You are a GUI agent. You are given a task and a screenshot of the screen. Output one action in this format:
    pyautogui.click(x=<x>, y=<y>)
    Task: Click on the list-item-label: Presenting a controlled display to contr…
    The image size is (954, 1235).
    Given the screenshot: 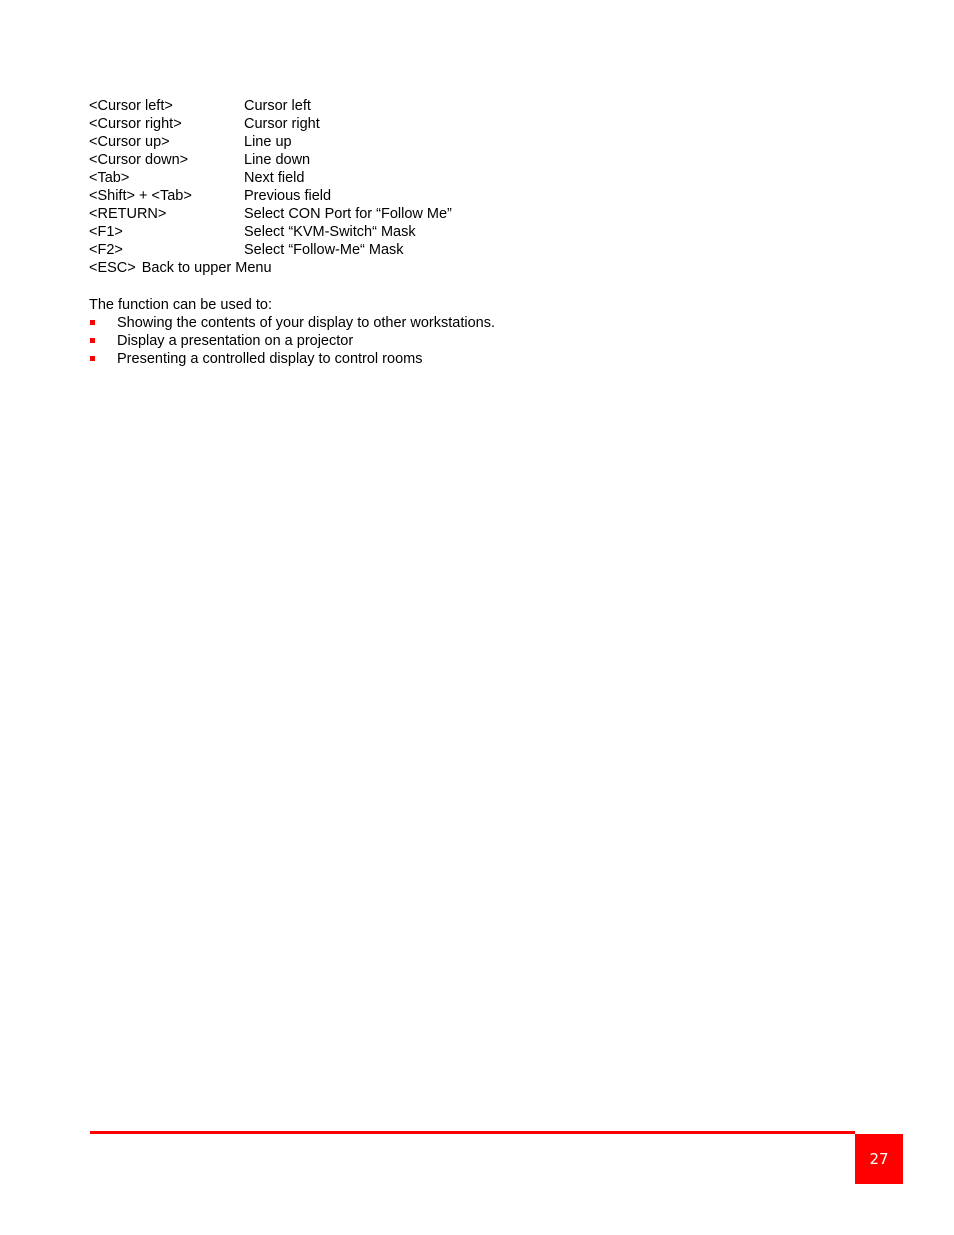 What is the action you would take?
    pyautogui.click(x=270, y=359)
    